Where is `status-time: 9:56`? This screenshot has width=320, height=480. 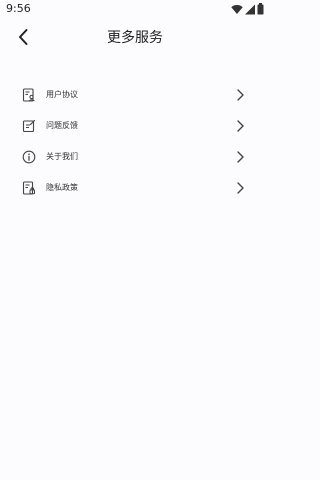
status-time: 9:56 is located at coordinates (18, 8).